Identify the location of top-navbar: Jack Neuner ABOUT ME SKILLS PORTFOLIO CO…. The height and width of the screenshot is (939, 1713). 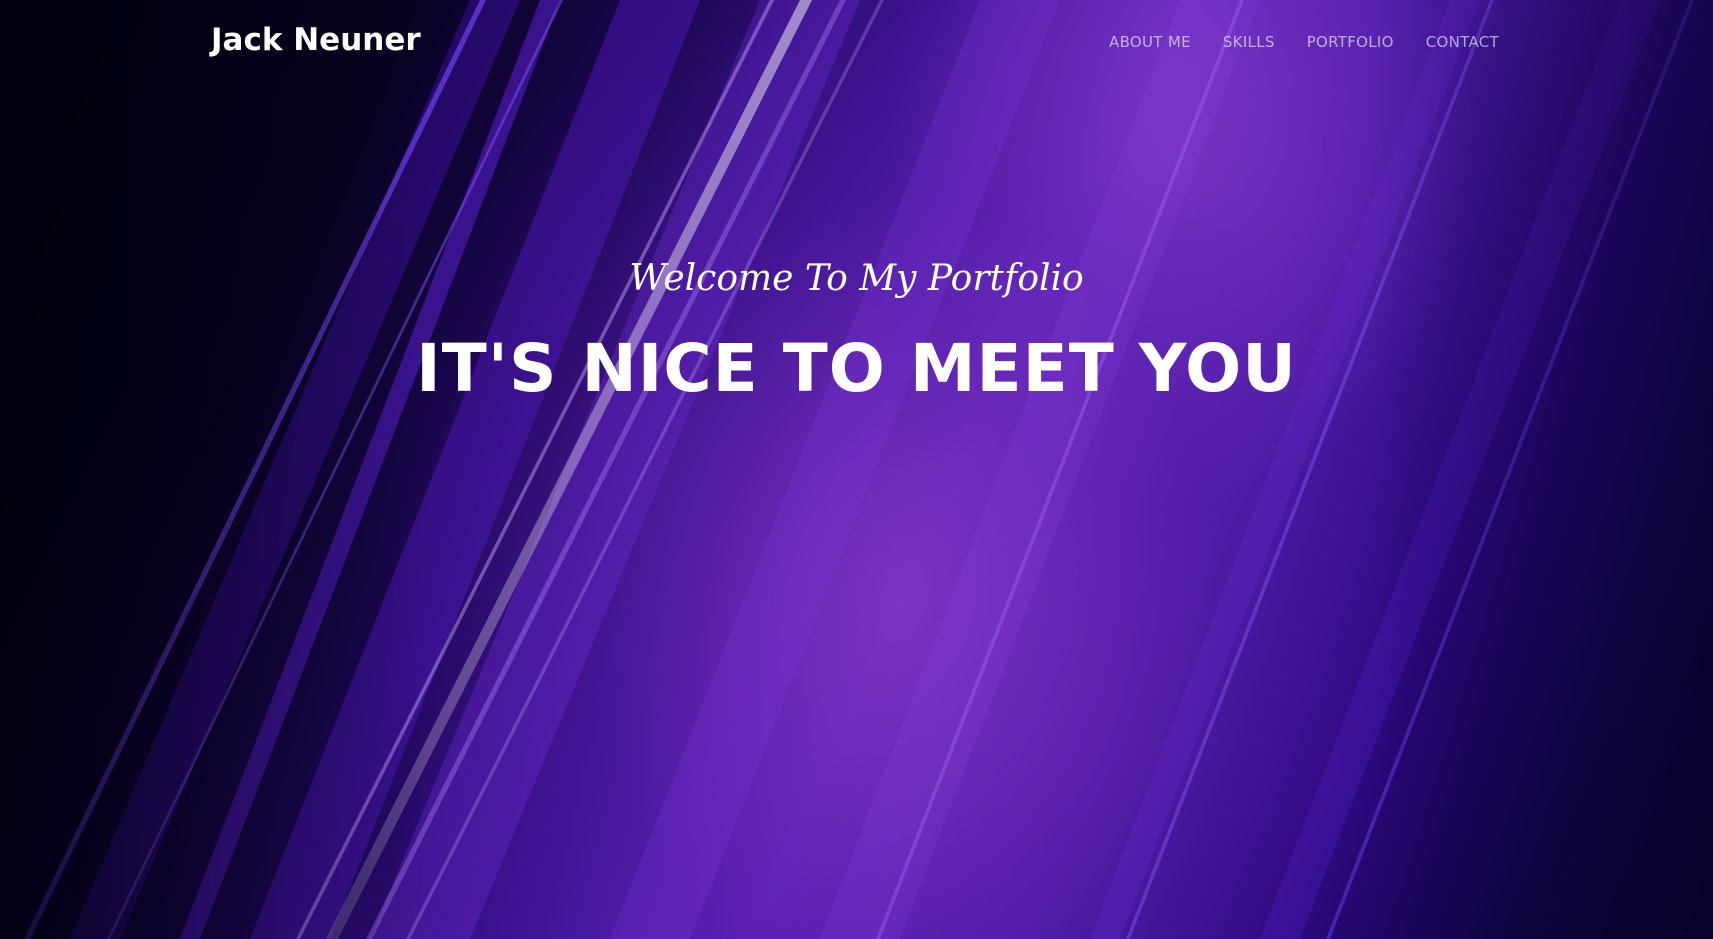
(856, 44).